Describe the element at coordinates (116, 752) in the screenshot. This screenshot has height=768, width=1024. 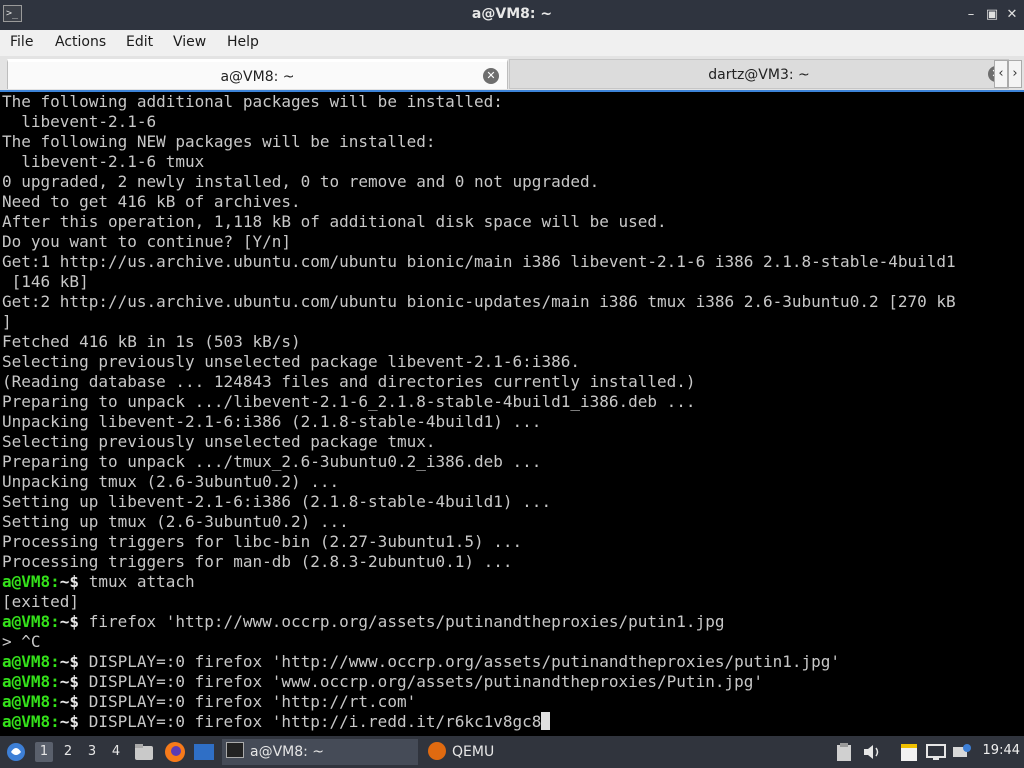
I see `workspace-4: 4` at that location.